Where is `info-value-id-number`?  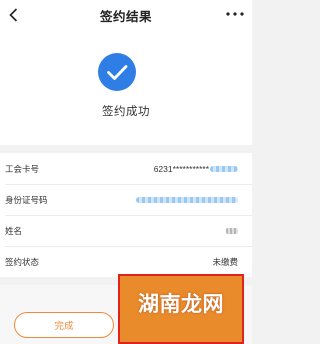
info-value-id-number is located at coordinates (187, 199).